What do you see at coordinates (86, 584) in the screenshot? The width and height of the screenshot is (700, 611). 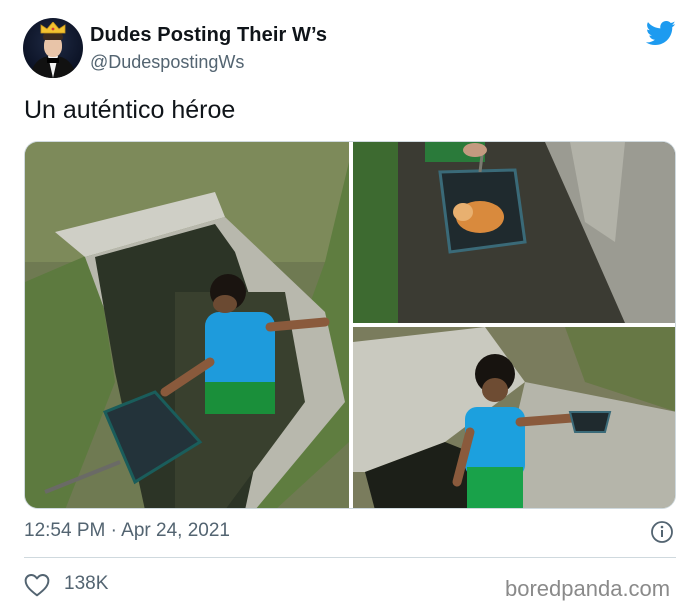 I see `like-count: 138K` at bounding box center [86, 584].